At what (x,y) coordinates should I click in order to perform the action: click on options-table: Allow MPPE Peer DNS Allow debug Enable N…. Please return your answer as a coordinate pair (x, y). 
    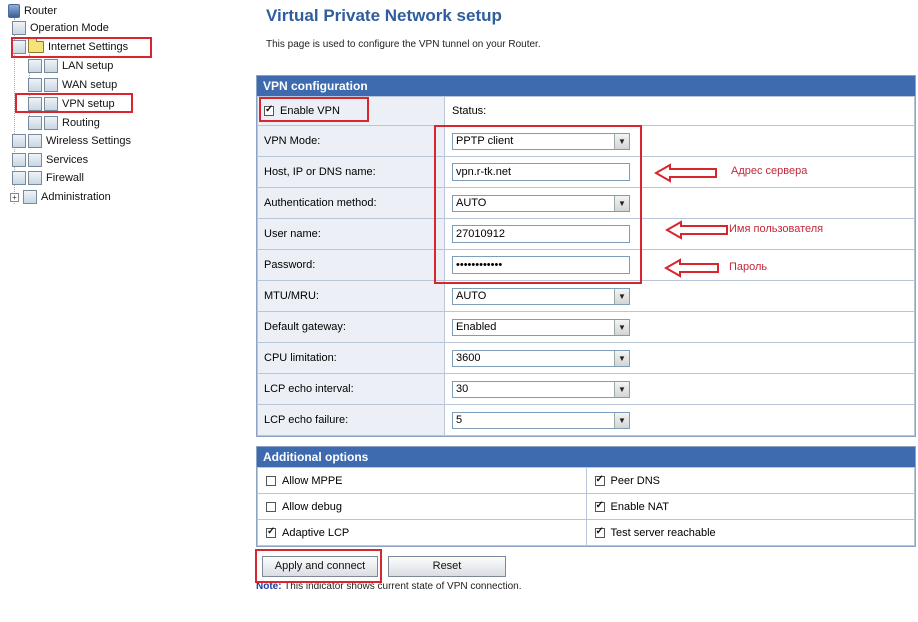
    Looking at the image, I should click on (586, 506).